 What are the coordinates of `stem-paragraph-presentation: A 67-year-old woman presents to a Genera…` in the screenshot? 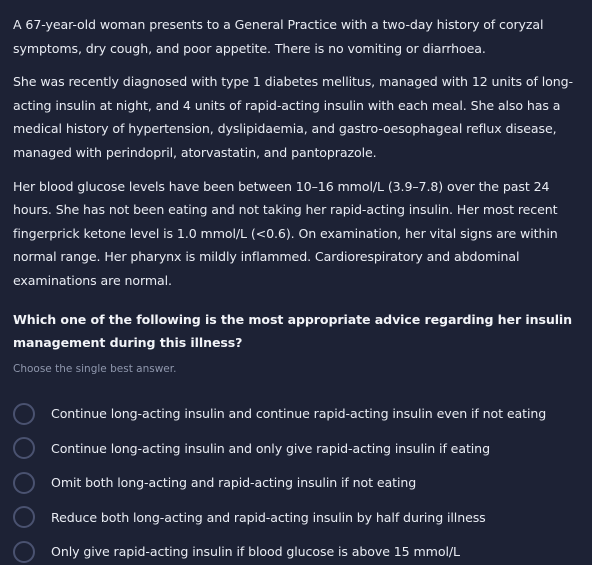 It's located at (278, 36).